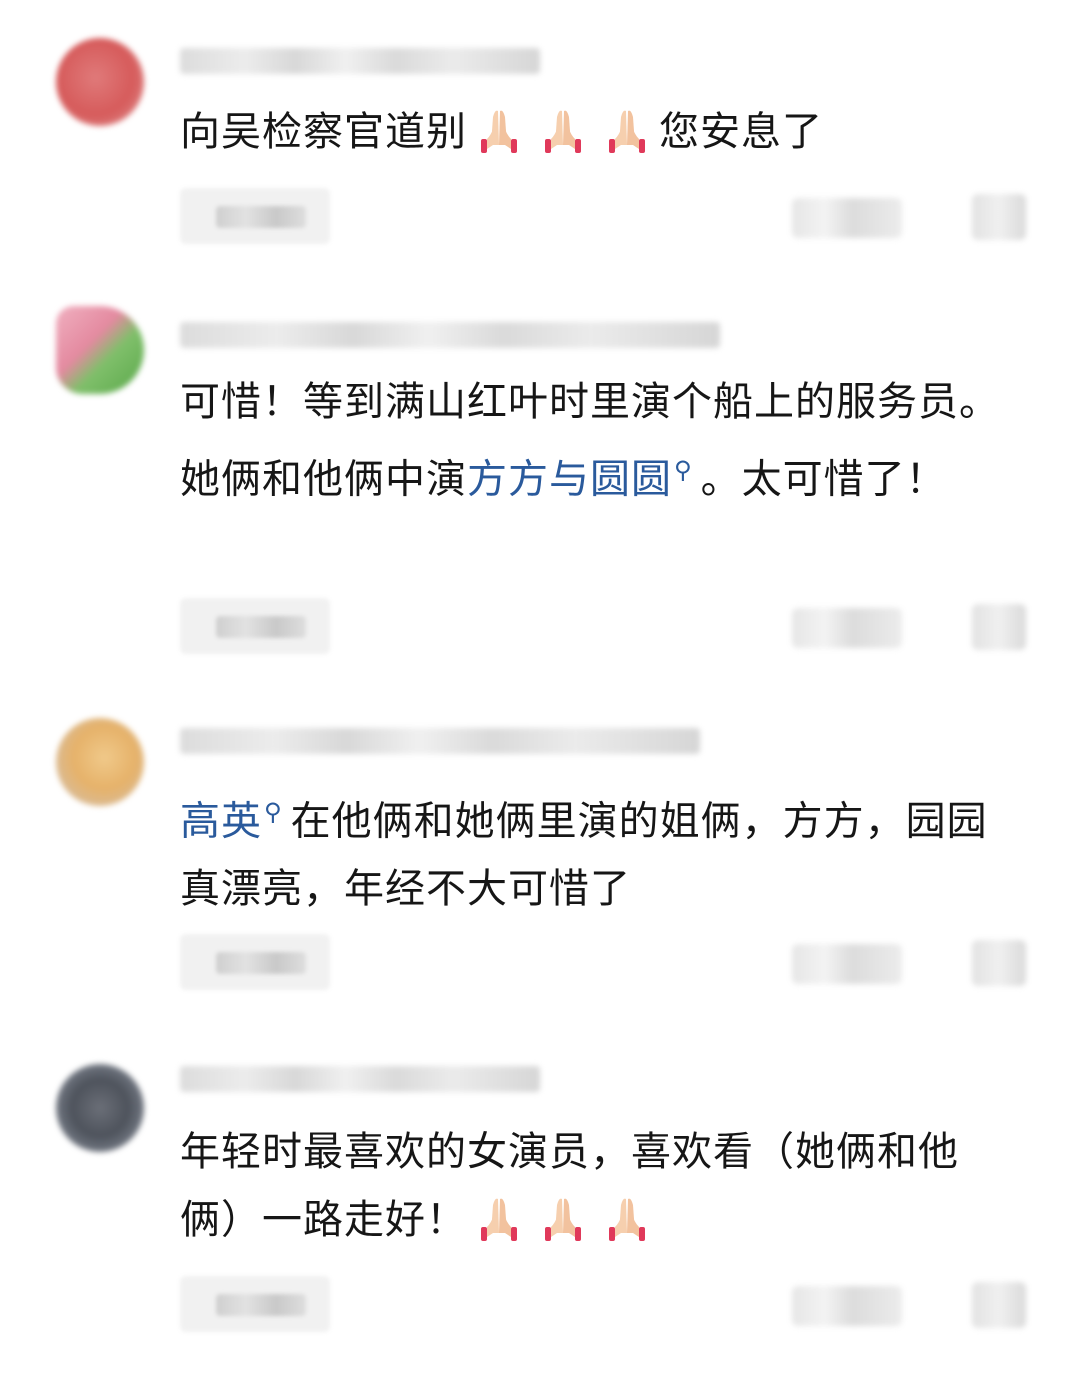 This screenshot has width=1080, height=1399. Describe the element at coordinates (823, 479) in the screenshot. I see `comment-text-part: 。太可惜了！` at that location.